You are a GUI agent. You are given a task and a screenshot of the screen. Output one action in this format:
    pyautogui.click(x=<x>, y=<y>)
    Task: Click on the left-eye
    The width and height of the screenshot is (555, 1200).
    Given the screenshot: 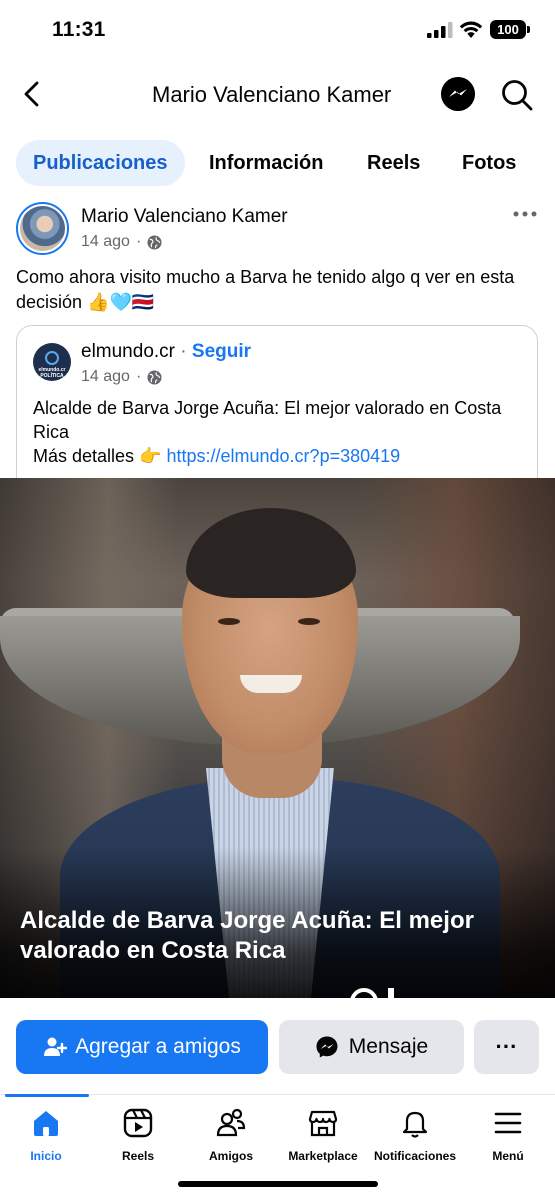 What is the action you would take?
    pyautogui.click(x=229, y=621)
    